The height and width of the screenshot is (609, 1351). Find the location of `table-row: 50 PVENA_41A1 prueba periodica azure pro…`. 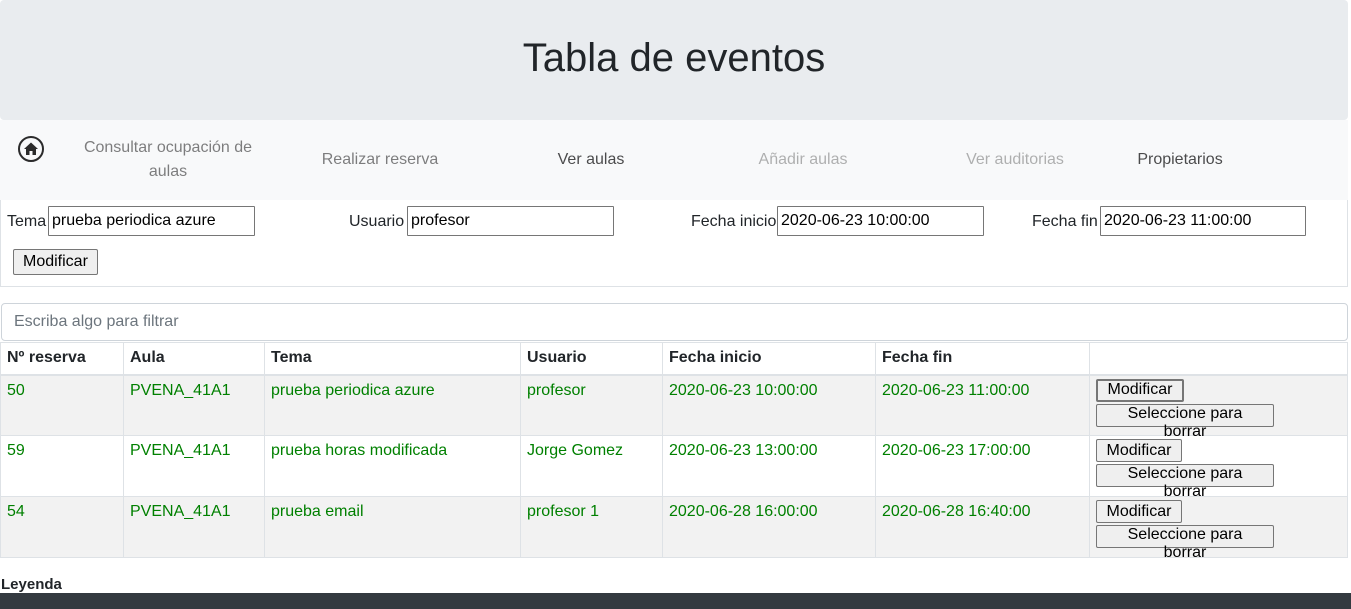

table-row: 50 PVENA_41A1 prueba periodica azure pro… is located at coordinates (674, 407).